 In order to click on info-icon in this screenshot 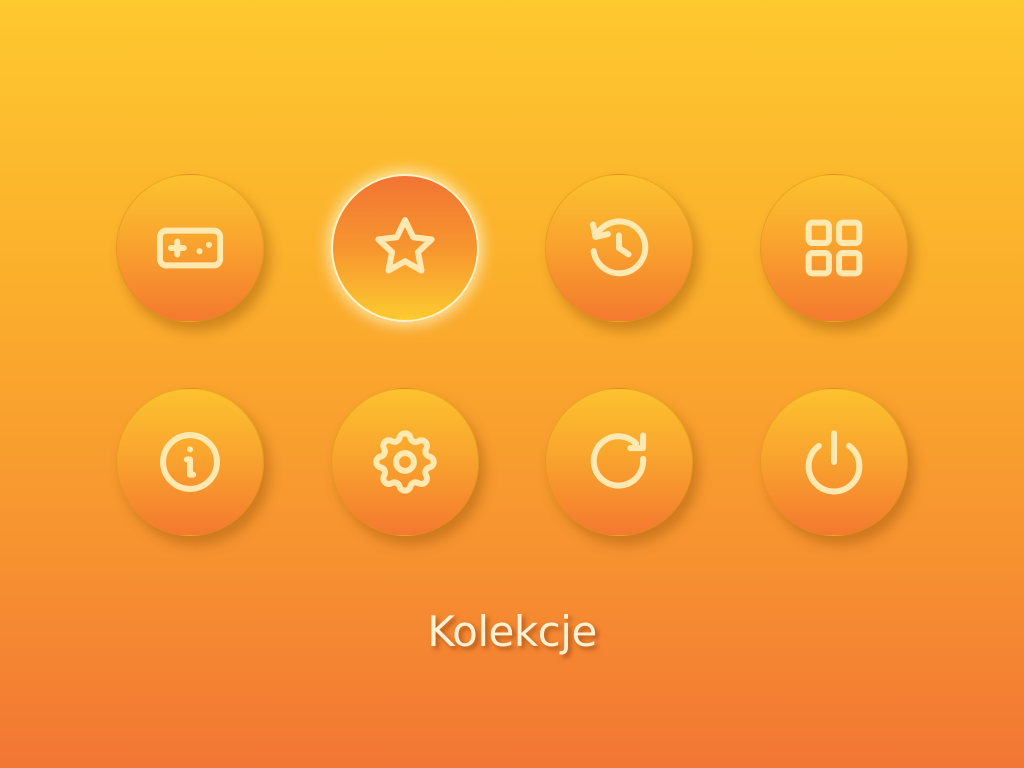, I will do `click(190, 462)`.